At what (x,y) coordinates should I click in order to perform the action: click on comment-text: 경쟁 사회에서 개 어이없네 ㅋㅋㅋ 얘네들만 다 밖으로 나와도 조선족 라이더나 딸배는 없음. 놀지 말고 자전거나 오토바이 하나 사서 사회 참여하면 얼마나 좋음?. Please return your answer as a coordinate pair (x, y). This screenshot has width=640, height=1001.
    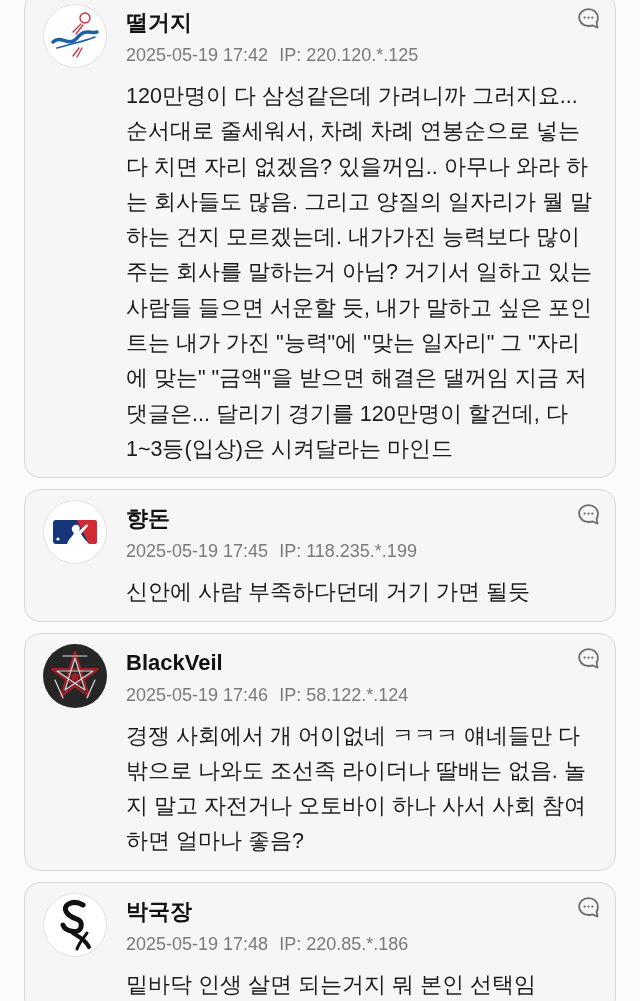
    Looking at the image, I should click on (356, 789).